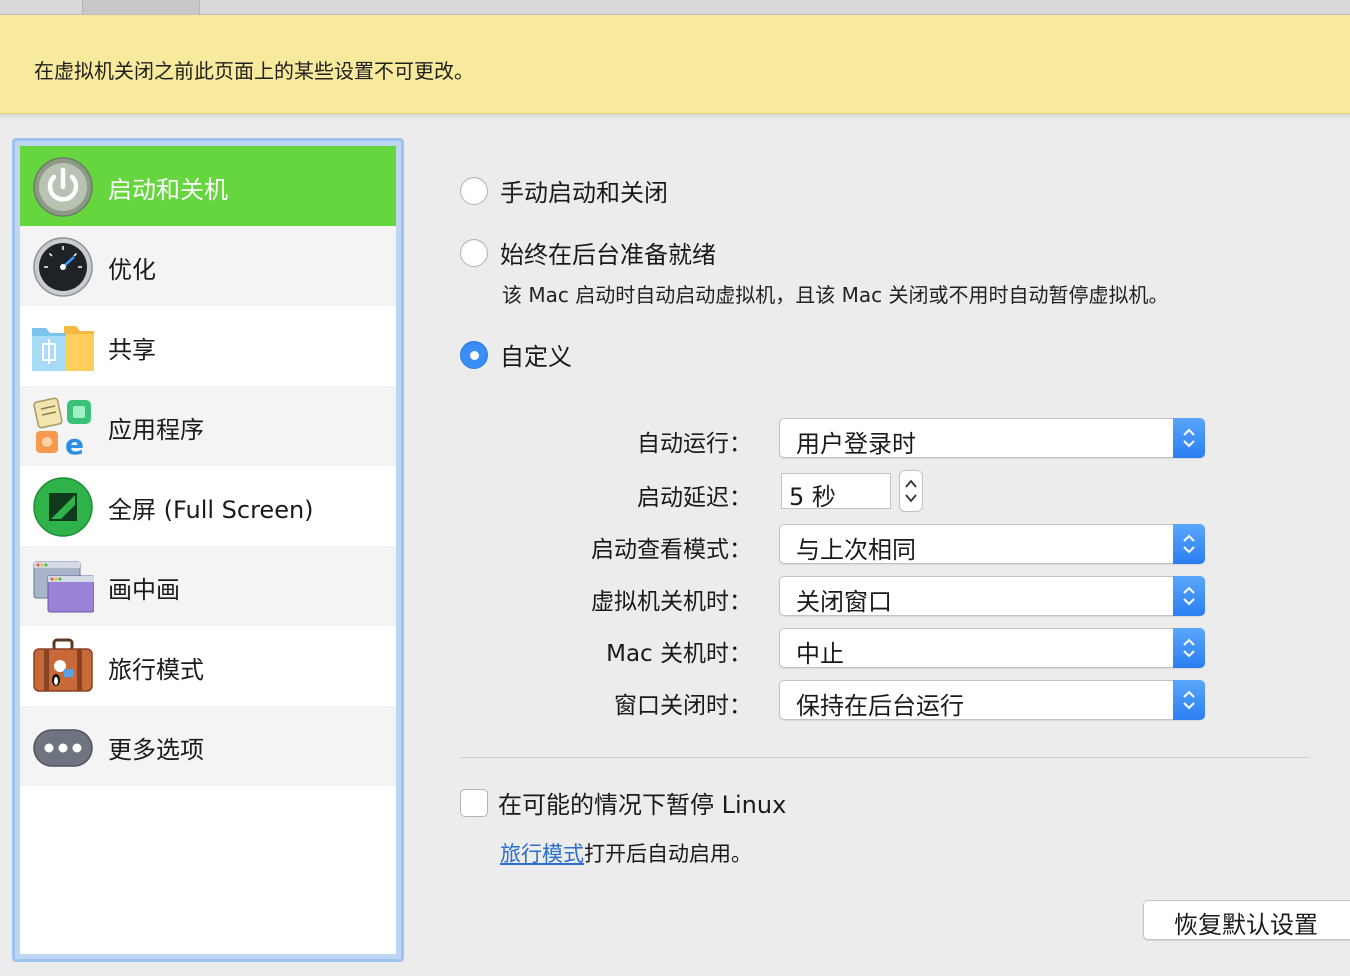  I want to click on field-value: 5 秒, so click(812, 497).